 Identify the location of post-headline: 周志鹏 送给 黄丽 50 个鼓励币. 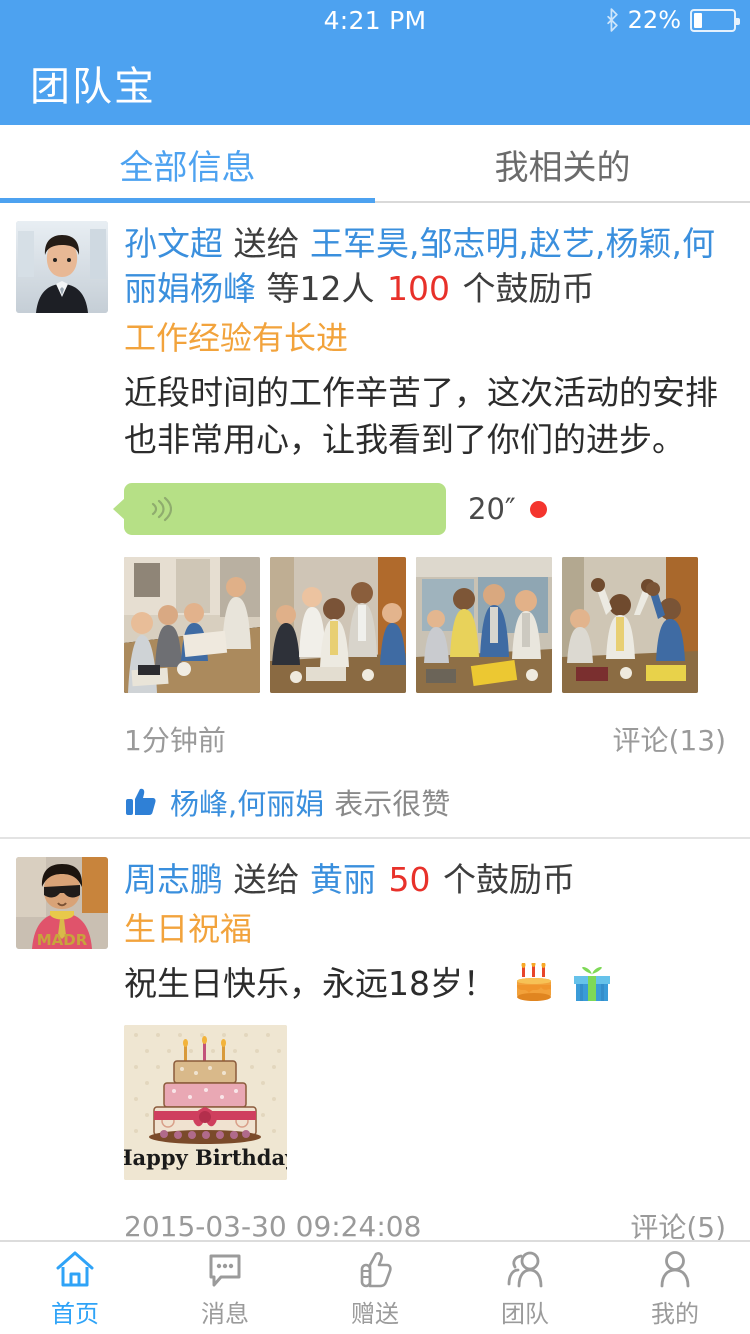
(429, 879).